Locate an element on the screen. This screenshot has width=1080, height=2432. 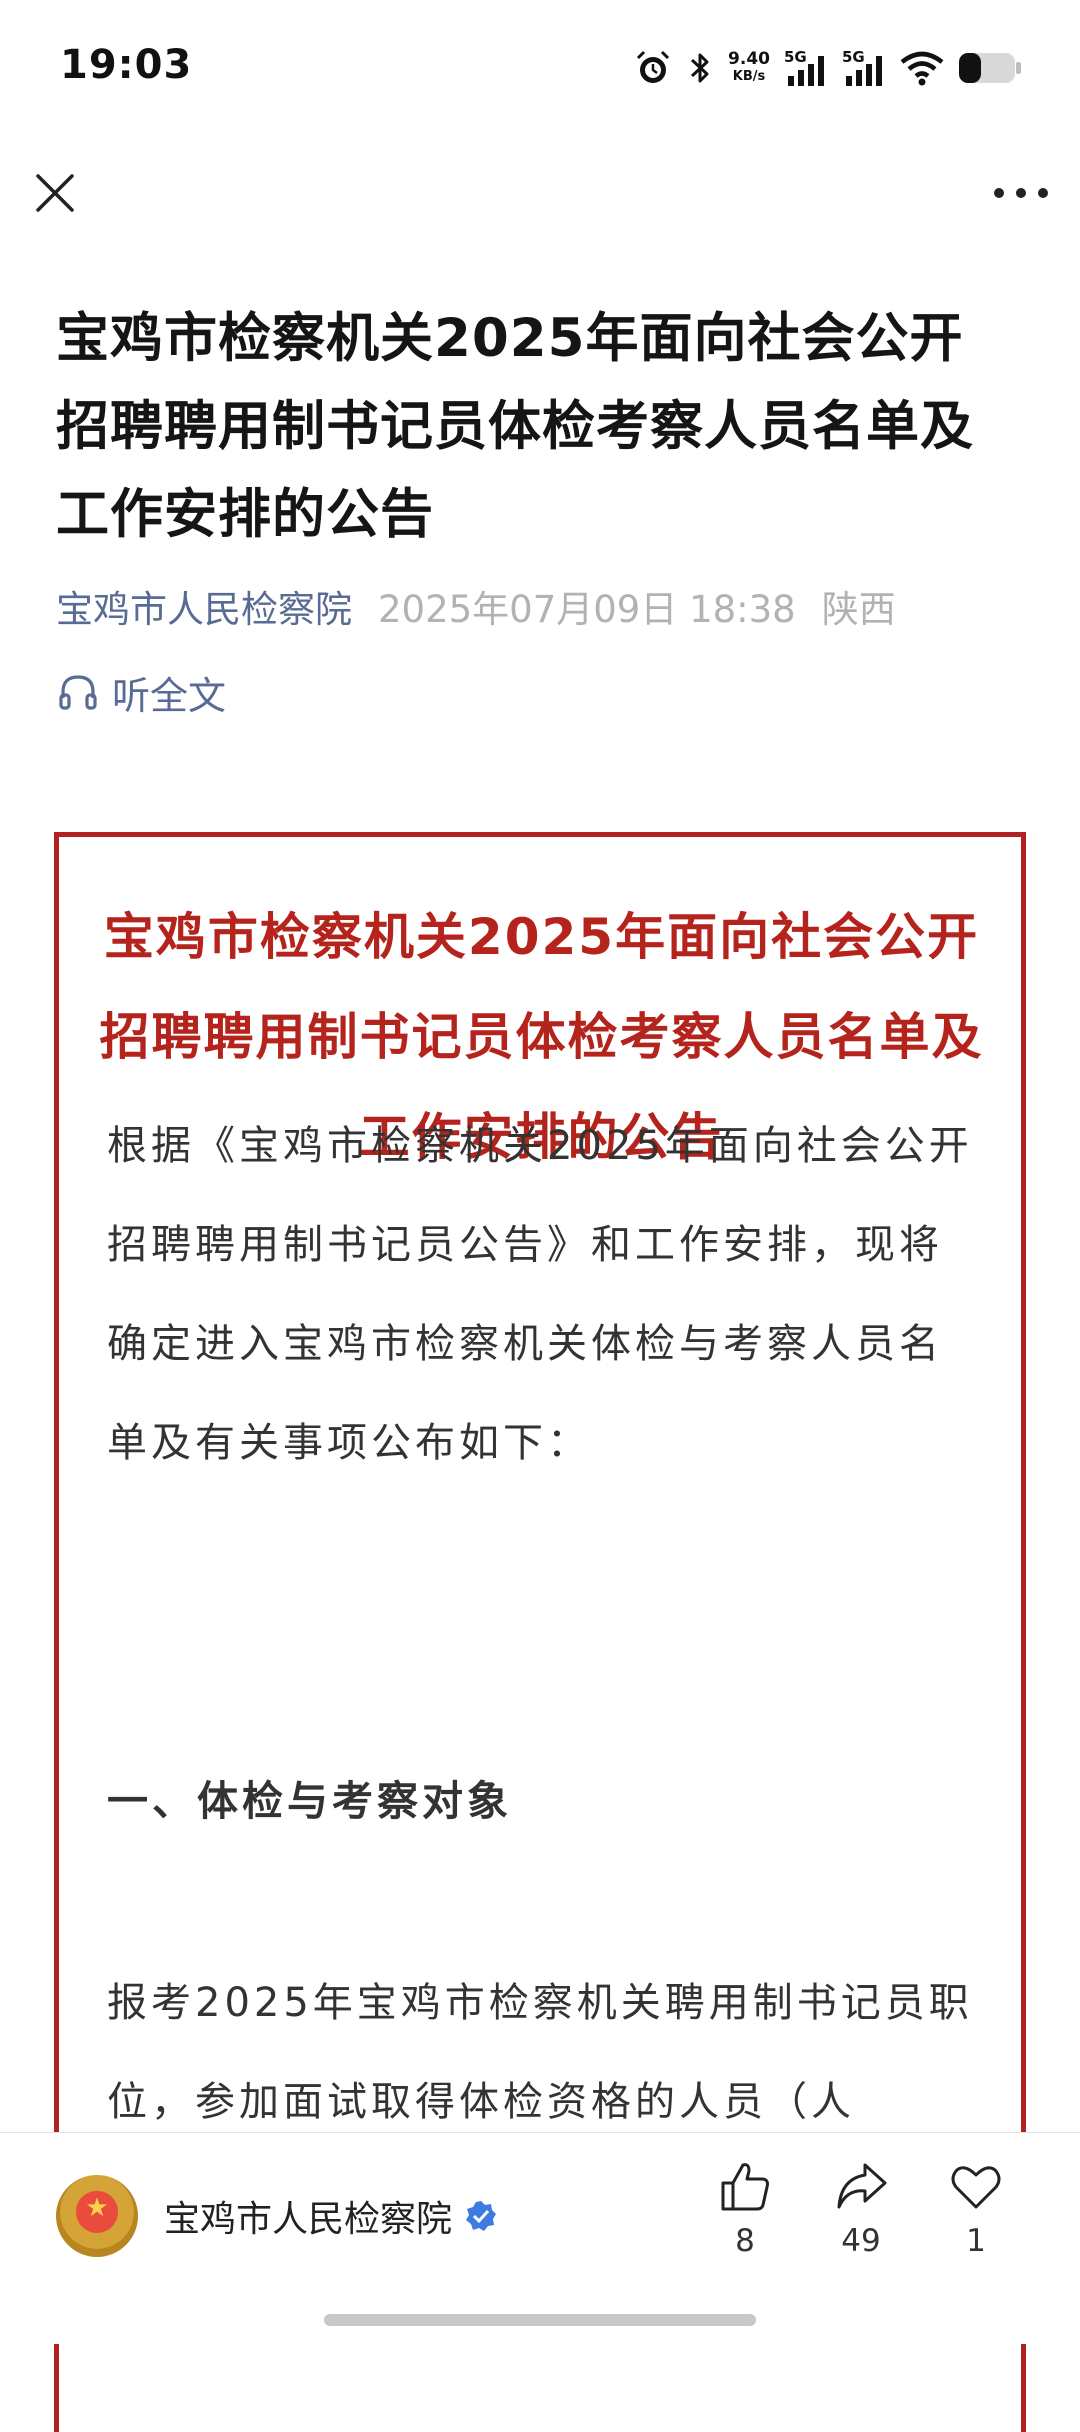
headphones-icon is located at coordinates (78, 692).